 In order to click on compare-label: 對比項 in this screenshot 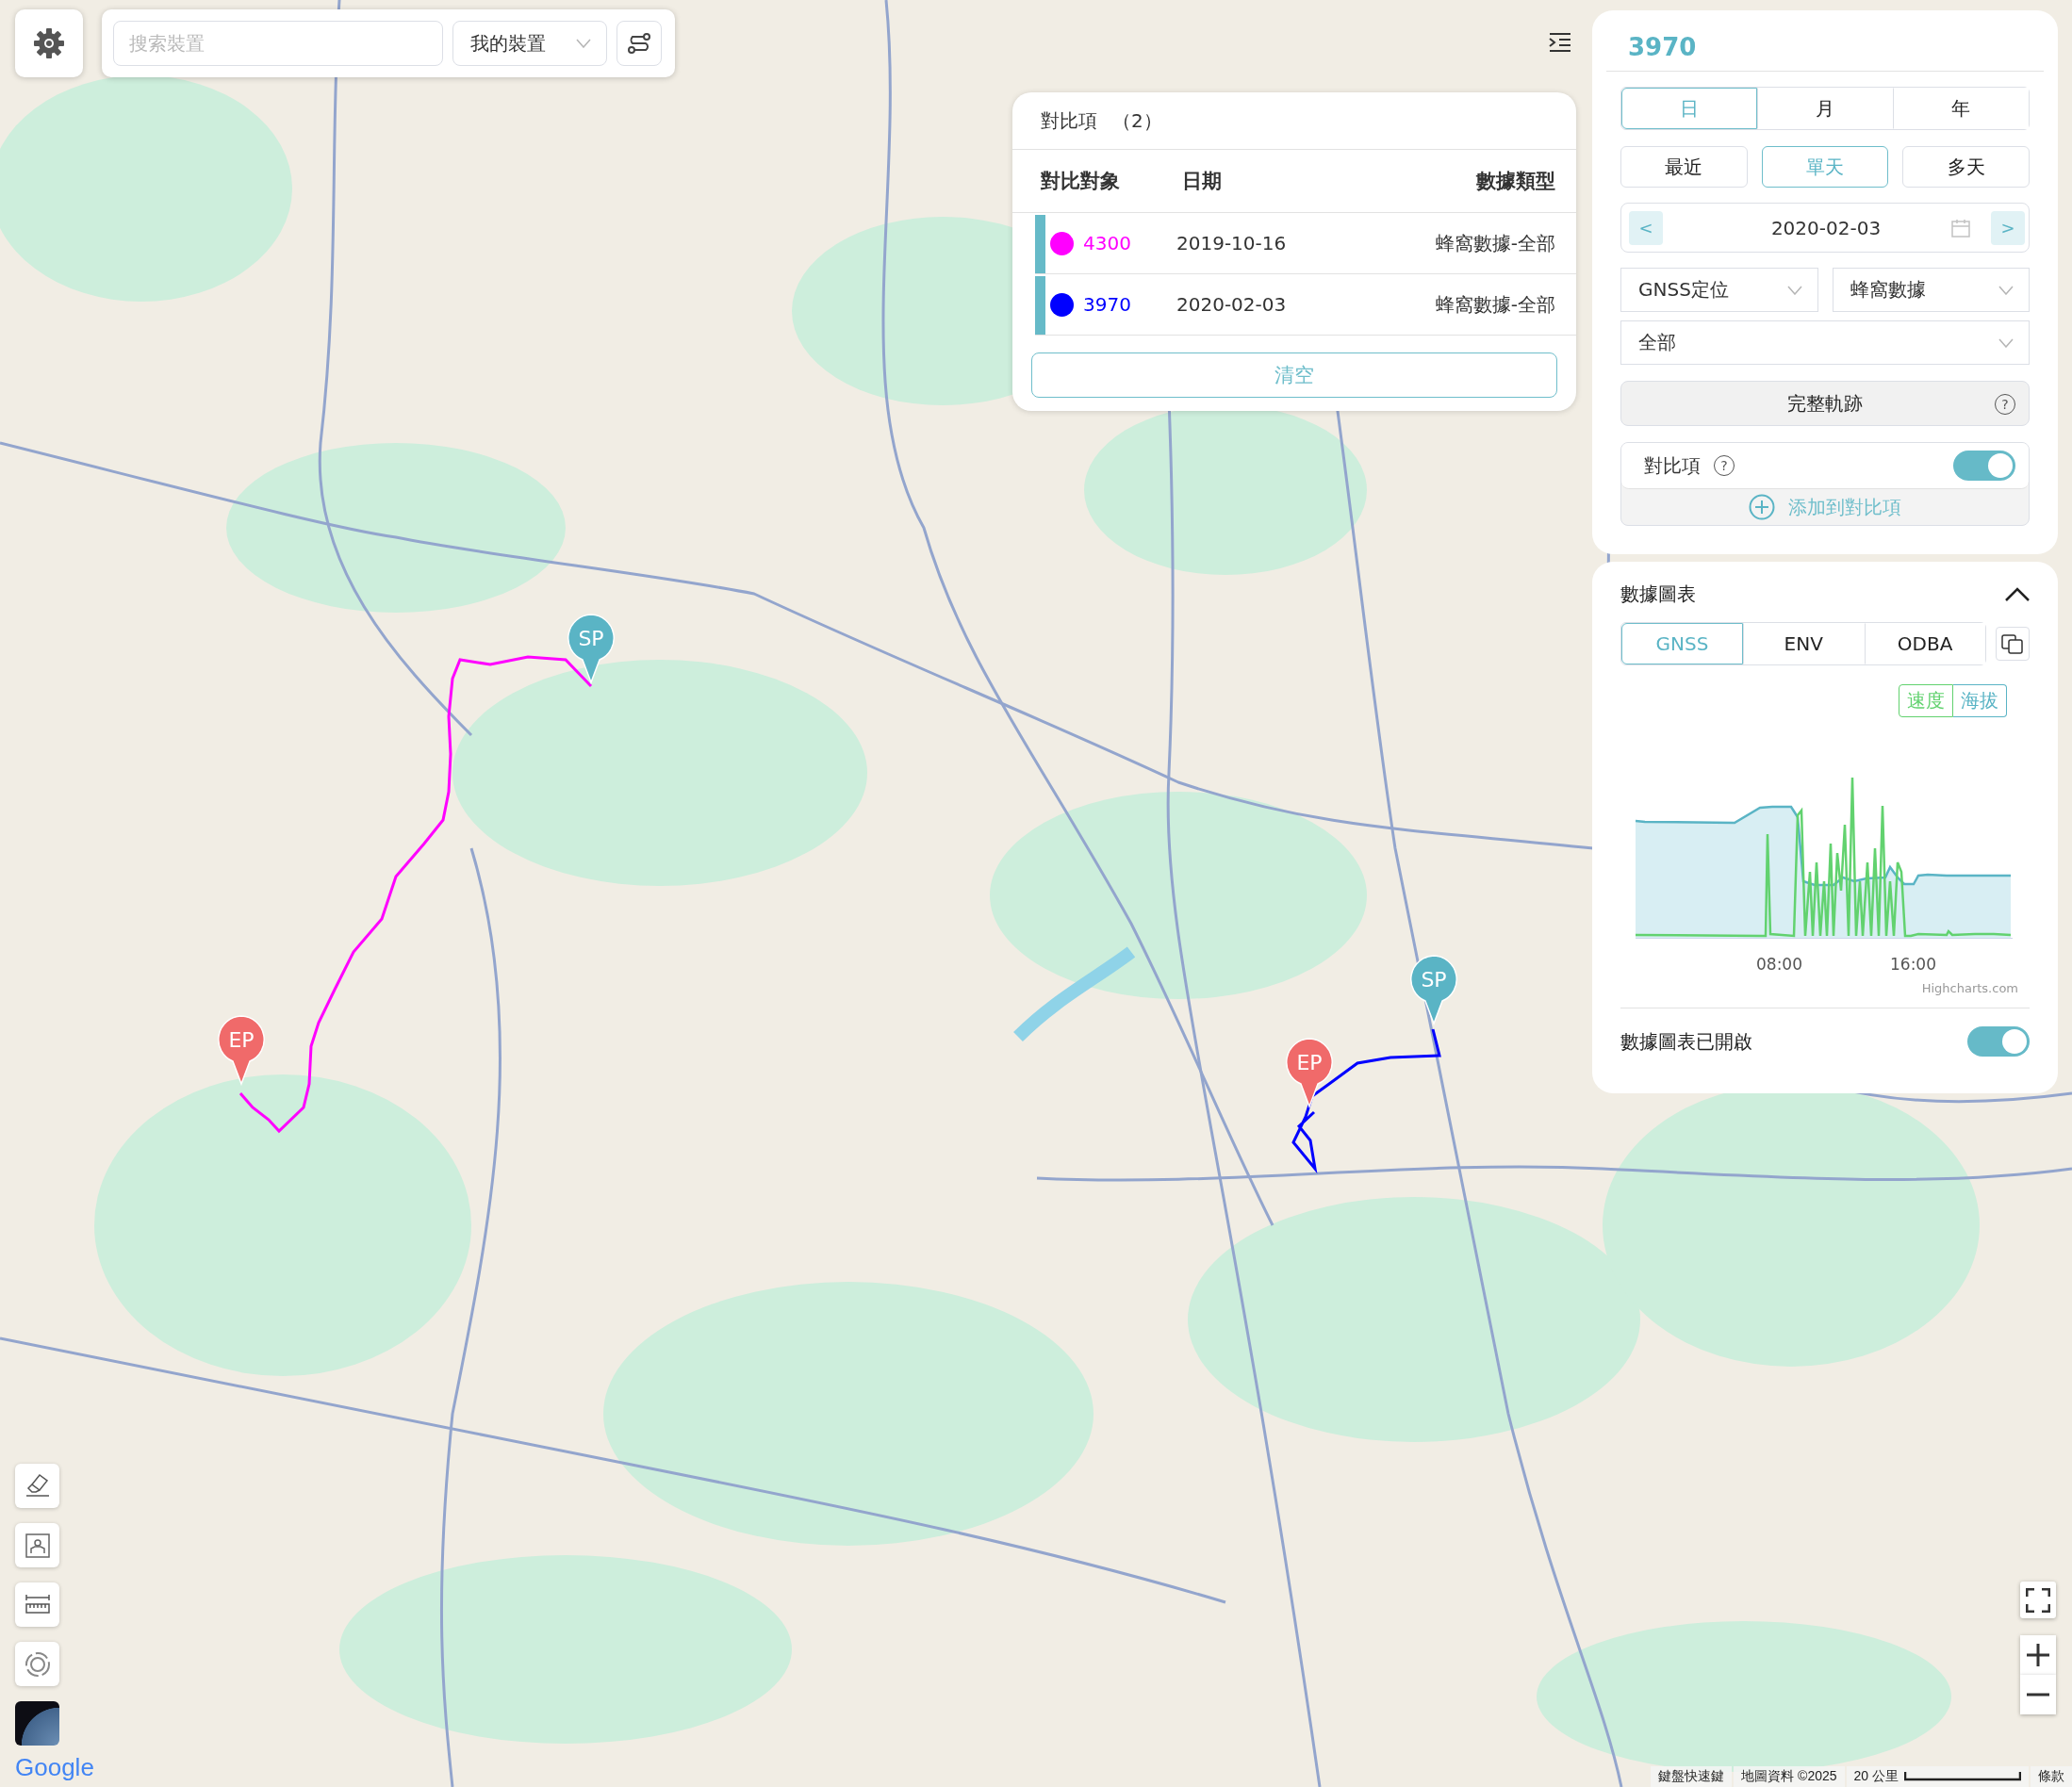, I will do `click(1672, 465)`.